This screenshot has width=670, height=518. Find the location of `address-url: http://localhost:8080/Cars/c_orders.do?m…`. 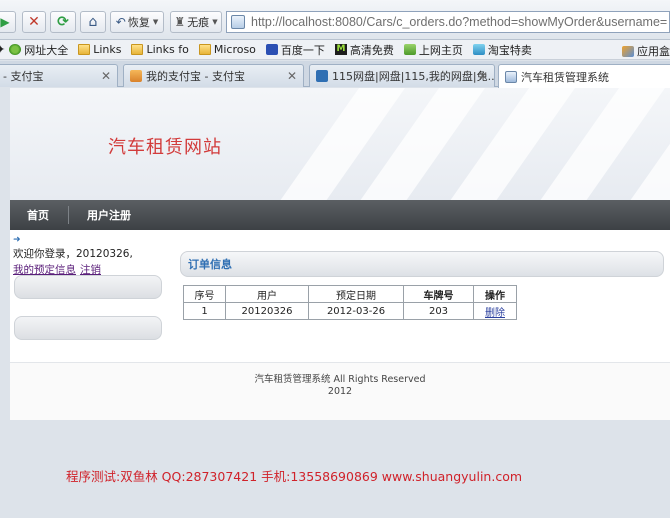

address-url: http://localhost:8080/Cars/c_orders.do?m… is located at coordinates (459, 22).